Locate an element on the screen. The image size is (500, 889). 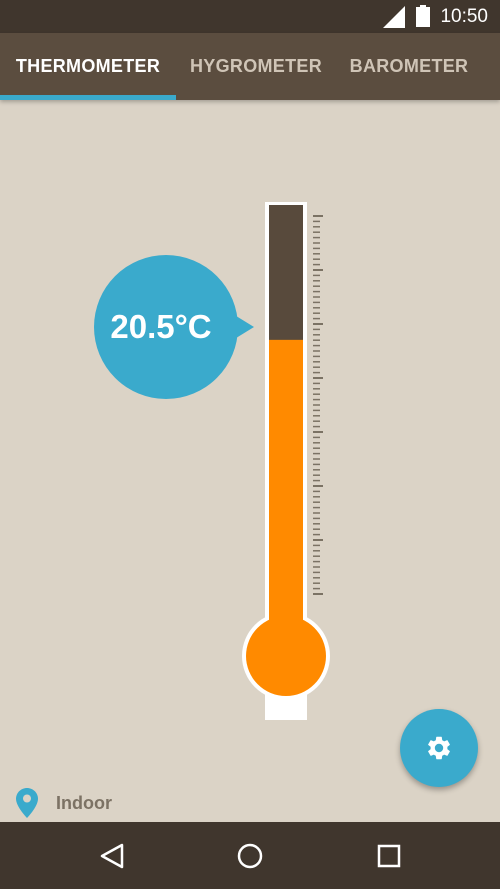
tab-barometer: BAROMETER is located at coordinates (409, 66).